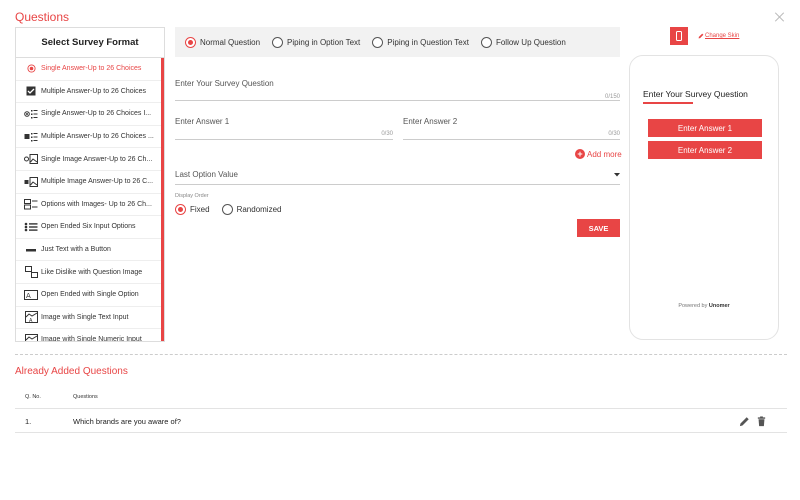 This screenshot has width=800, height=500. What do you see at coordinates (31, 91) in the screenshot?
I see `checkbox-icon` at bounding box center [31, 91].